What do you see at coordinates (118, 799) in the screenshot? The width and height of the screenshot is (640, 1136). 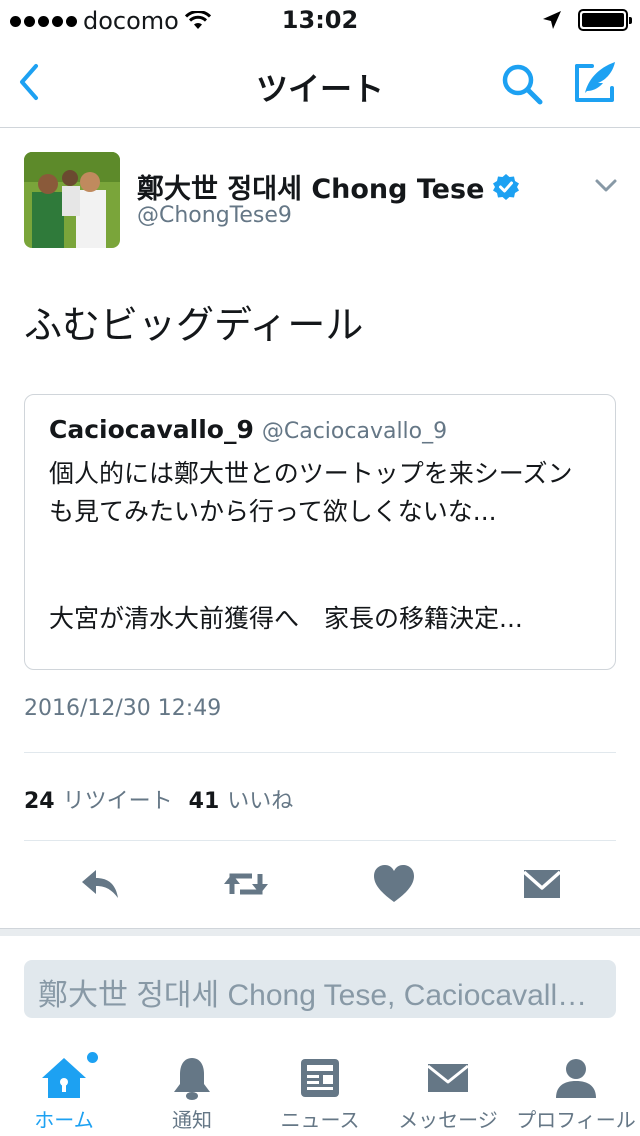 I see `retweet-label: リツイート` at bounding box center [118, 799].